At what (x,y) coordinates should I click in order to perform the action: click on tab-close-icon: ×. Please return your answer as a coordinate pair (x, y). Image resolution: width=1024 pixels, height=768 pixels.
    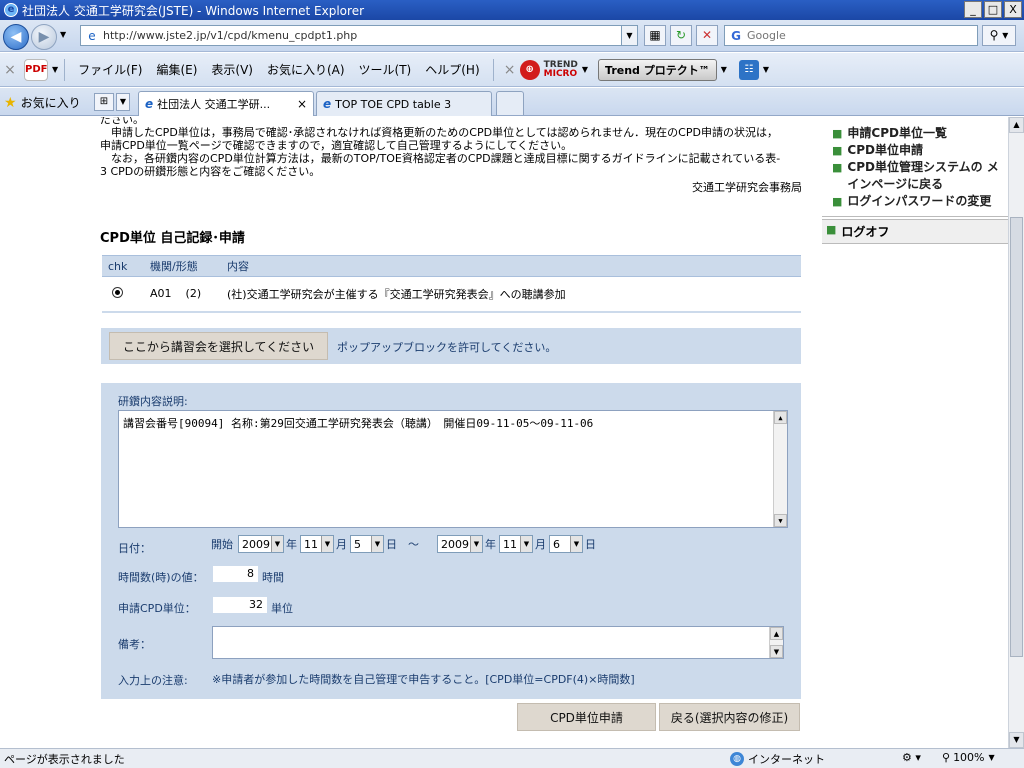
    Looking at the image, I should click on (302, 104).